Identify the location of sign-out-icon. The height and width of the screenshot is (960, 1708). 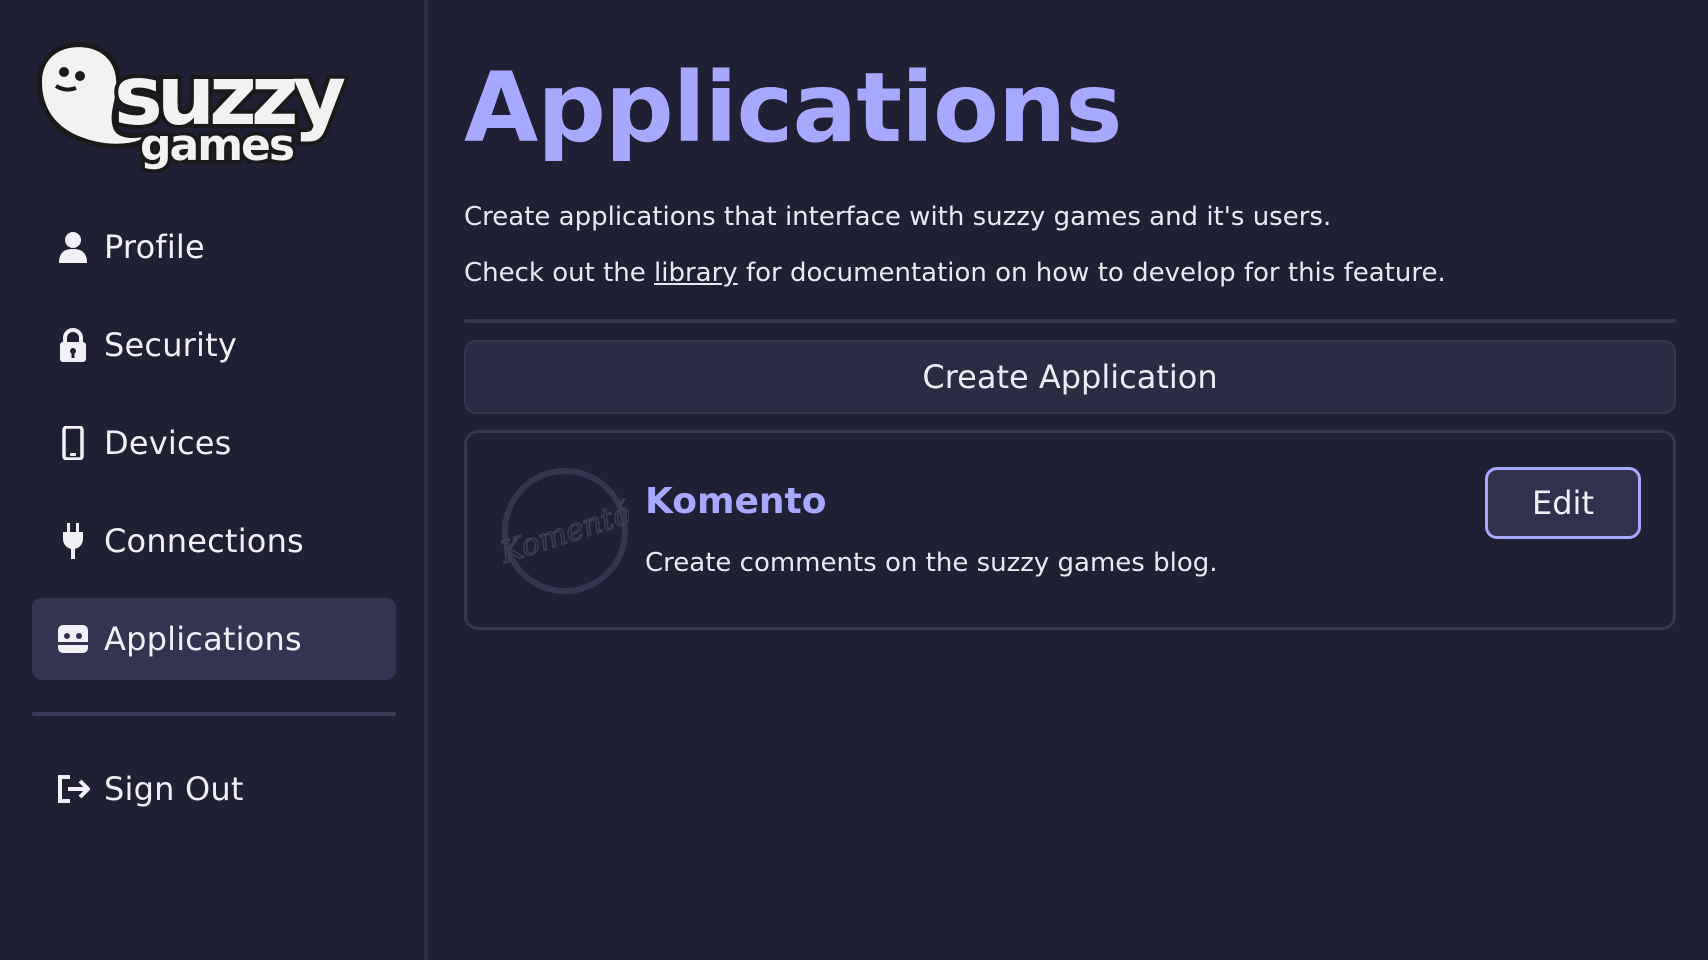
(73, 789).